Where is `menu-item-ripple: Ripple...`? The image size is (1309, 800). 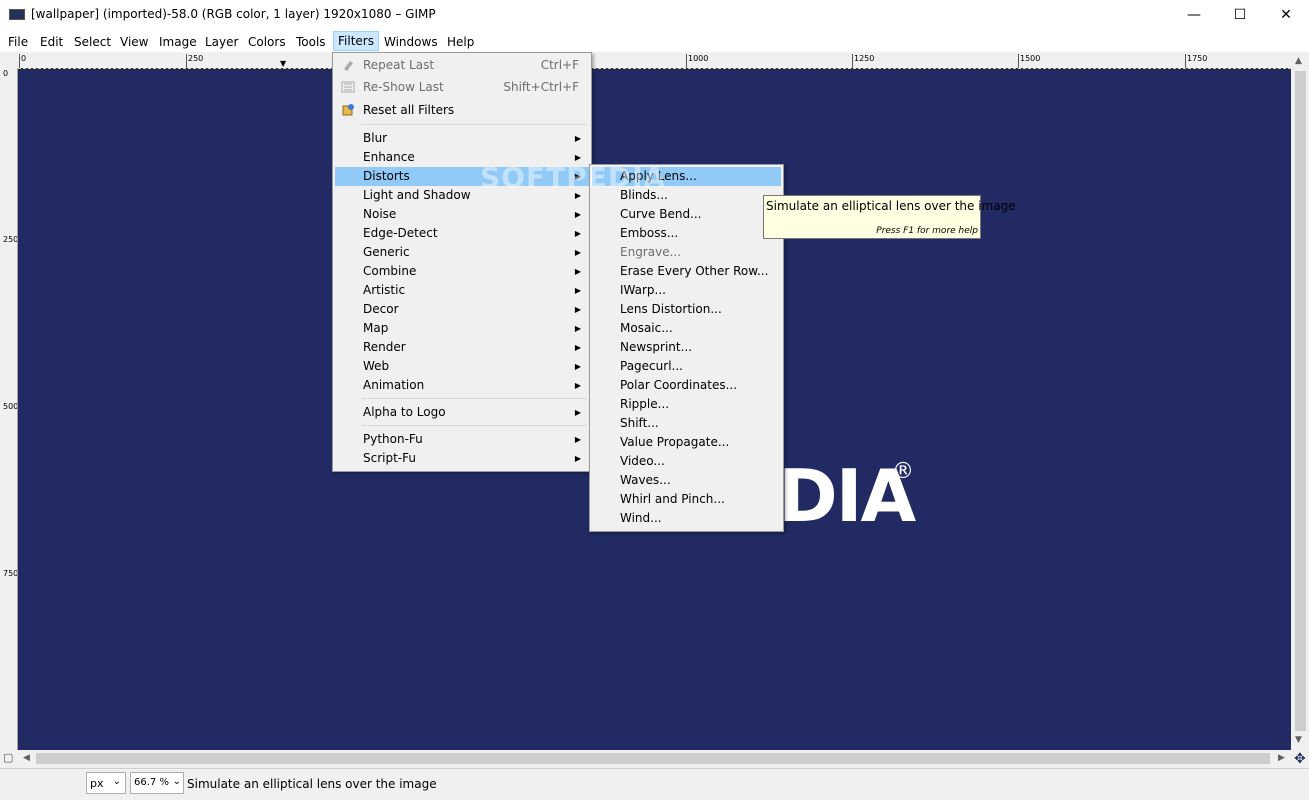
menu-item-ripple: Ripple... is located at coordinates (686, 404).